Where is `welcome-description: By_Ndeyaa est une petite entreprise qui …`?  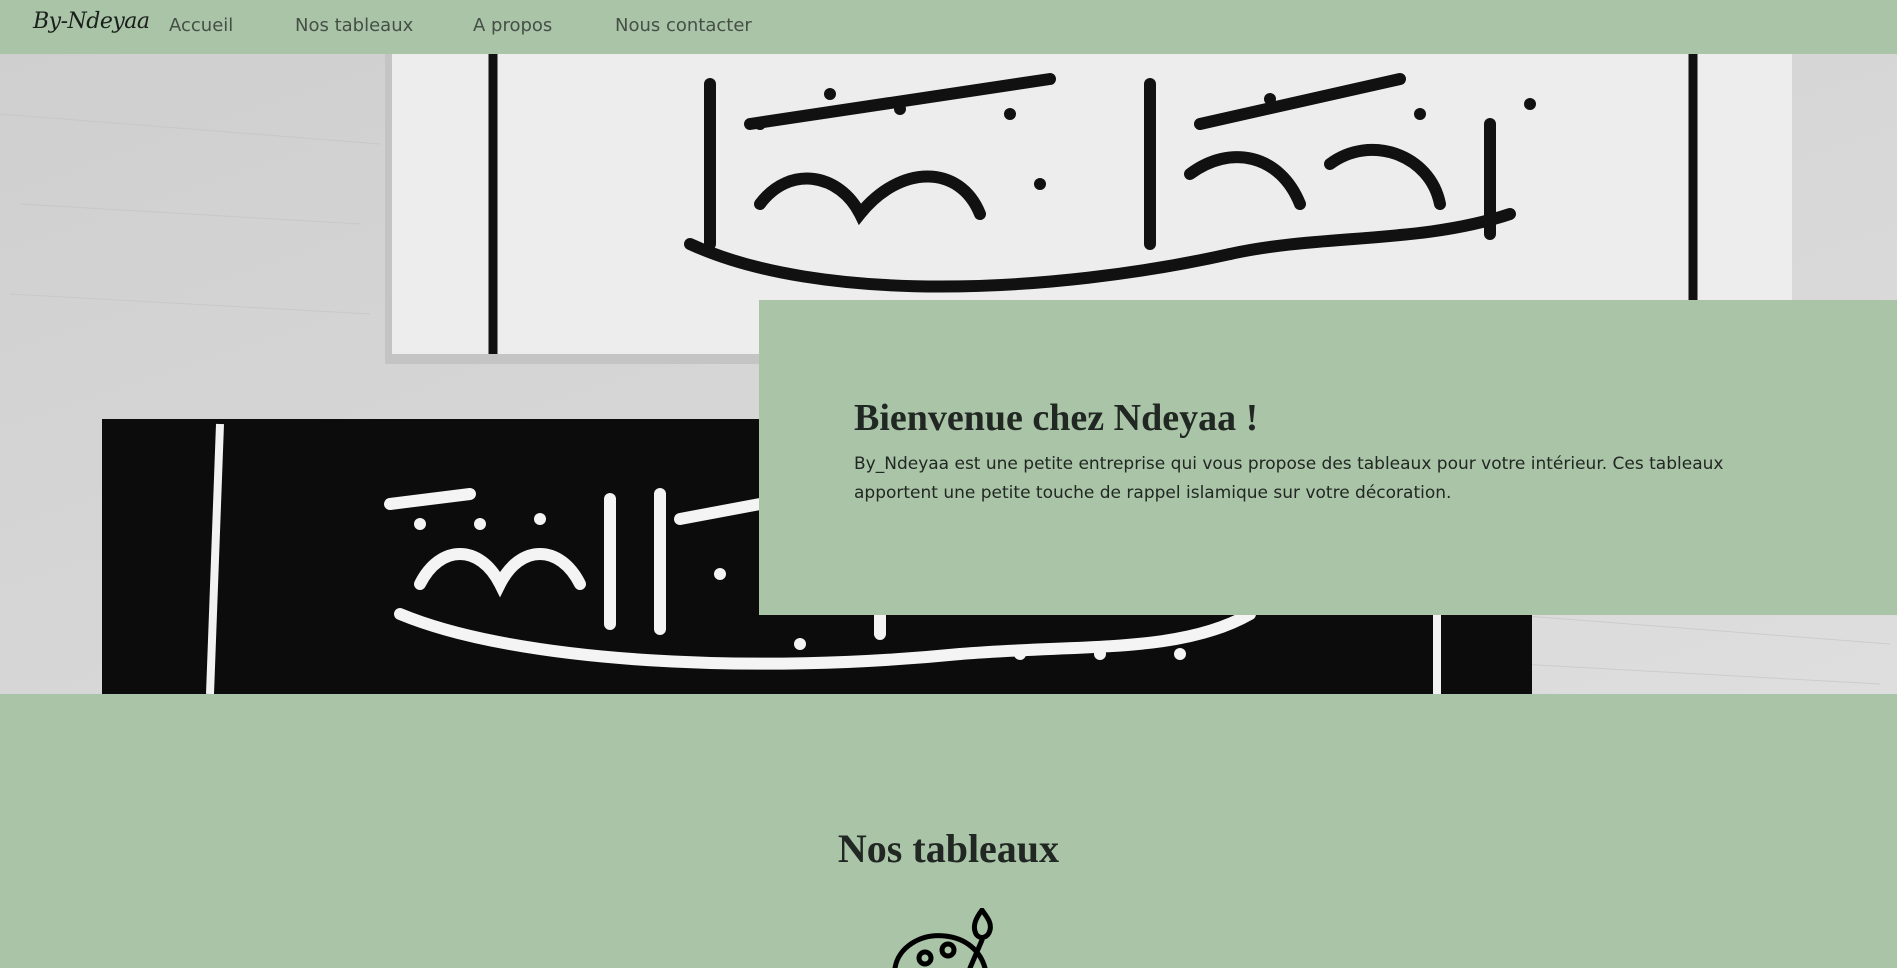 welcome-description: By_Ndeyaa est une petite entreprise qui … is located at coordinates (1289, 478).